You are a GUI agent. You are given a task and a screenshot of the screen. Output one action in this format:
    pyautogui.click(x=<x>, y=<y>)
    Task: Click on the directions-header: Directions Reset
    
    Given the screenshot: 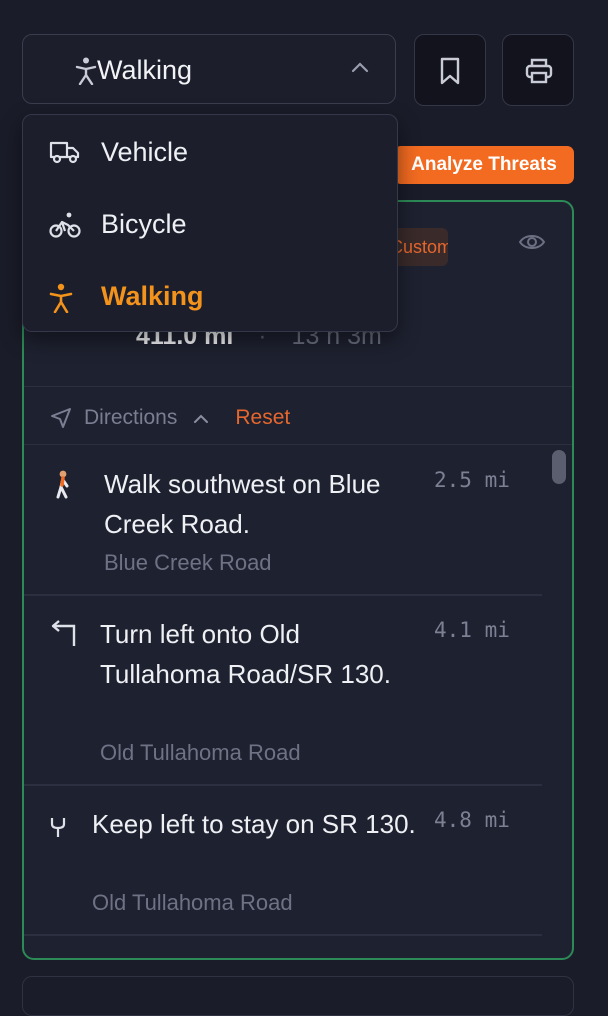 What is the action you would take?
    pyautogui.click(x=170, y=418)
    